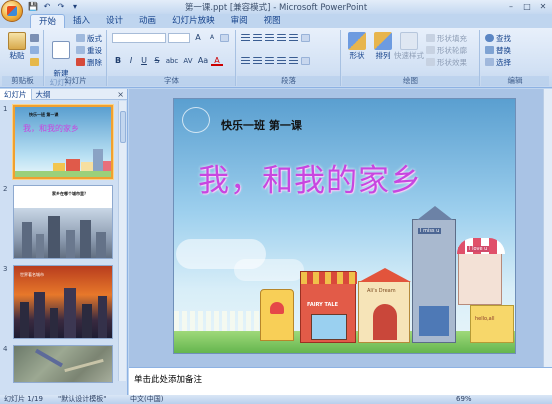  Describe the element at coordinates (293, 38) in the screenshot. I see `line-spacing-icon` at that location.